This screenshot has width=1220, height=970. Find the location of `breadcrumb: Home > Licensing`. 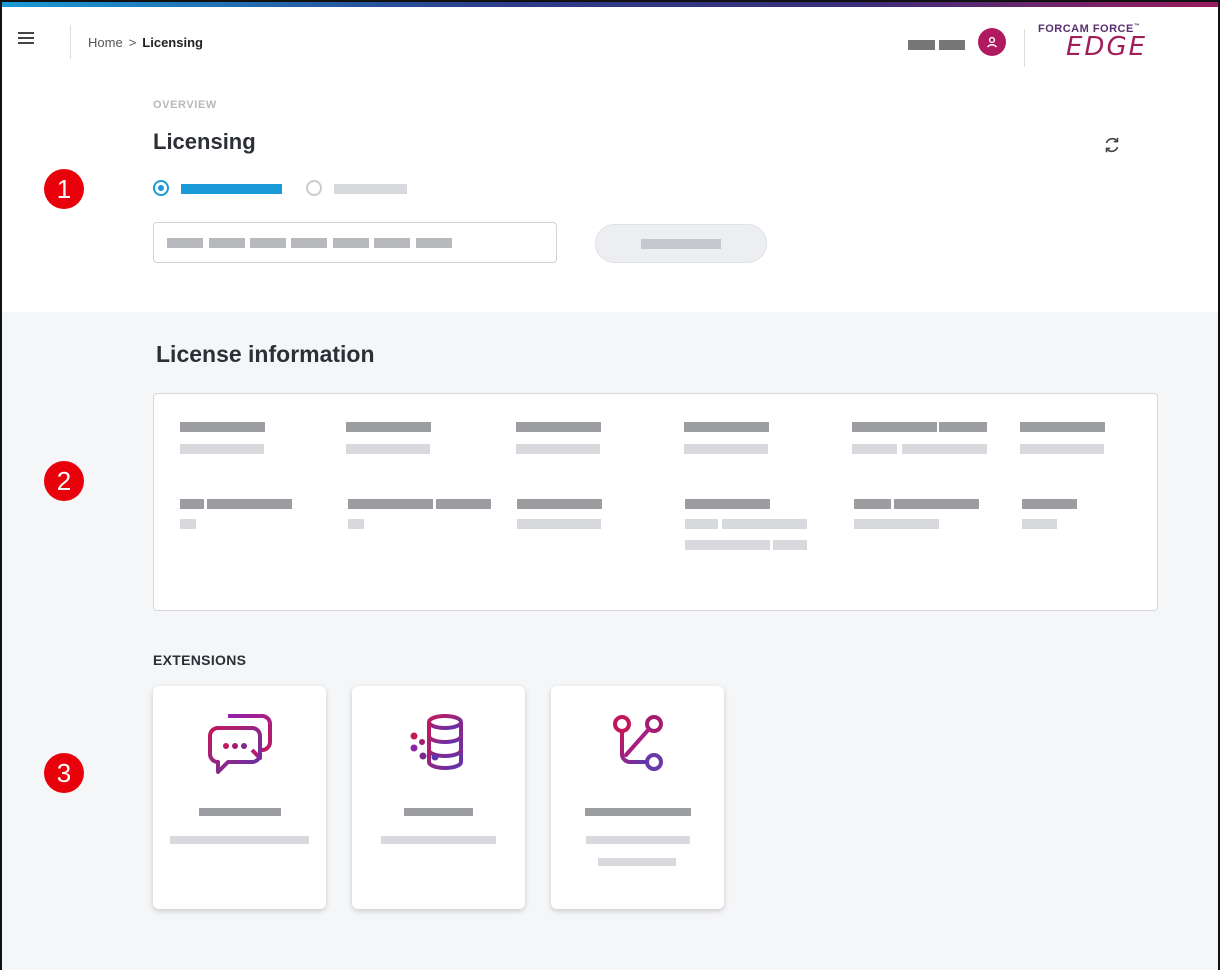

breadcrumb: Home > Licensing is located at coordinates (145, 42).